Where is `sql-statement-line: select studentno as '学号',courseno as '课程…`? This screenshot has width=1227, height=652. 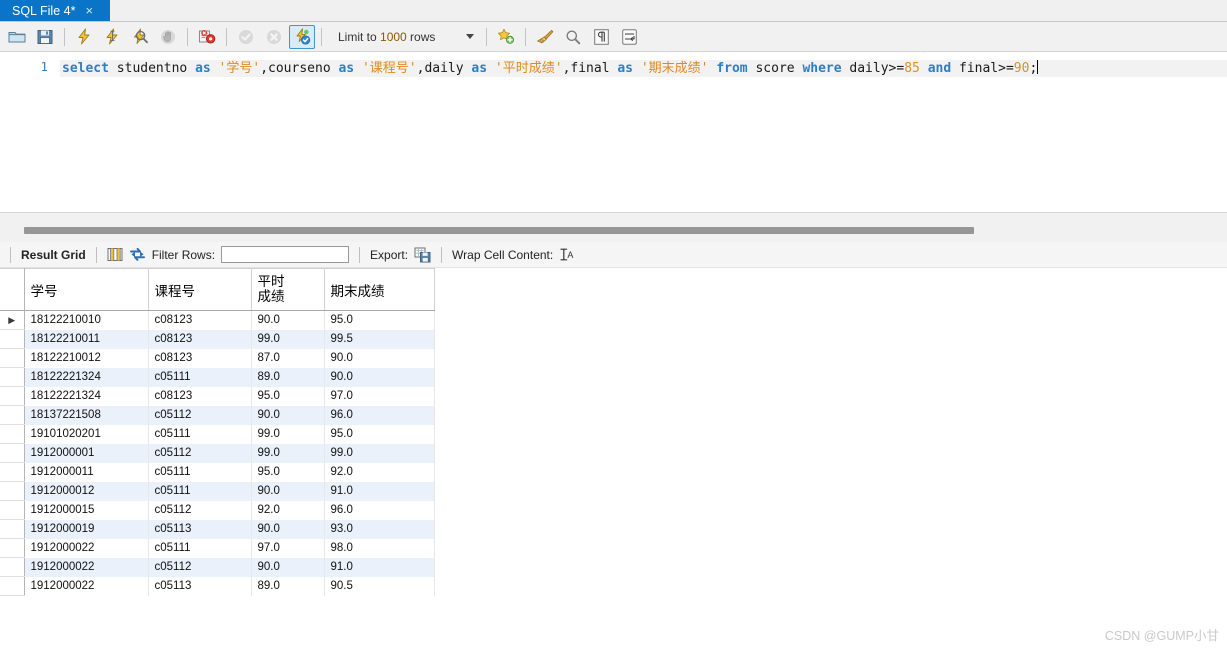 sql-statement-line: select studentno as '学号',courseno as '课程… is located at coordinates (643, 68).